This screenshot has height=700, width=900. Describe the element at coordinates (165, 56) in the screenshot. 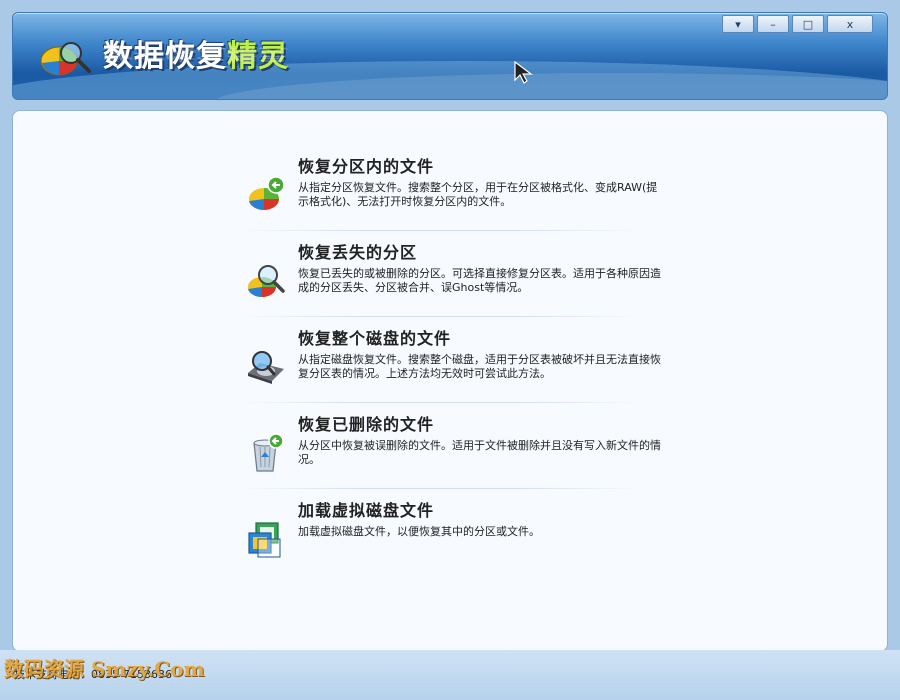

I see `app-title-main: 数据恢复` at that location.